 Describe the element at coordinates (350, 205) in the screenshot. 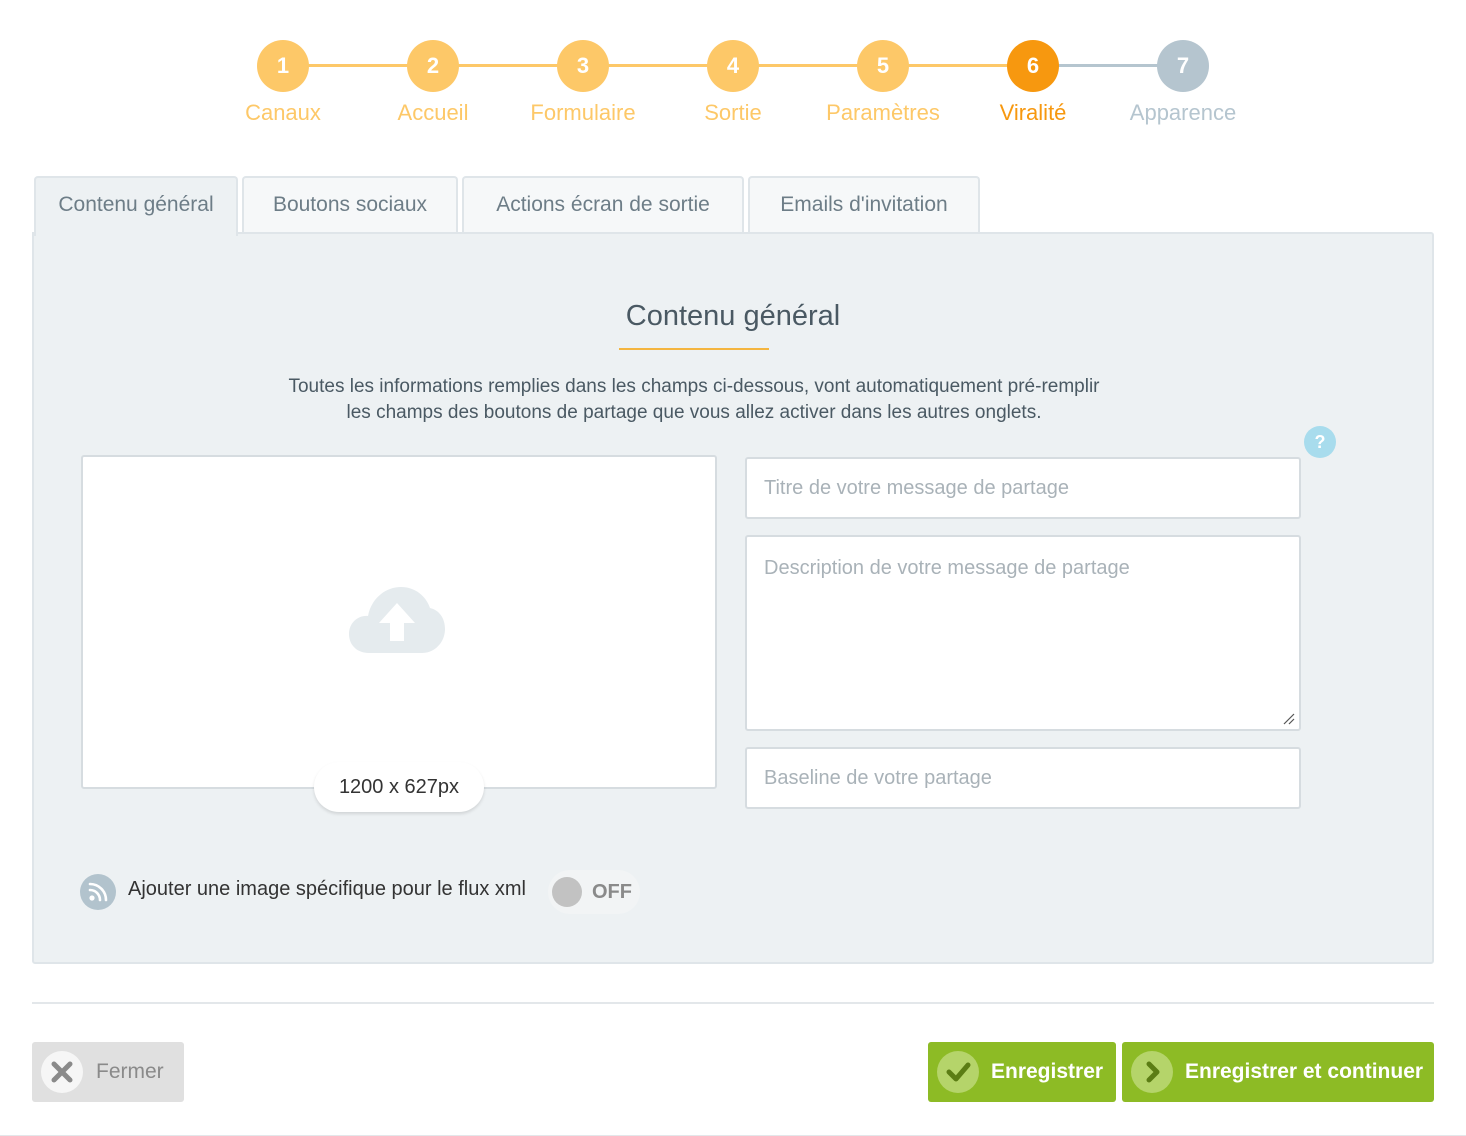

I see `tab-boutons-sociaux: Boutons sociaux` at that location.